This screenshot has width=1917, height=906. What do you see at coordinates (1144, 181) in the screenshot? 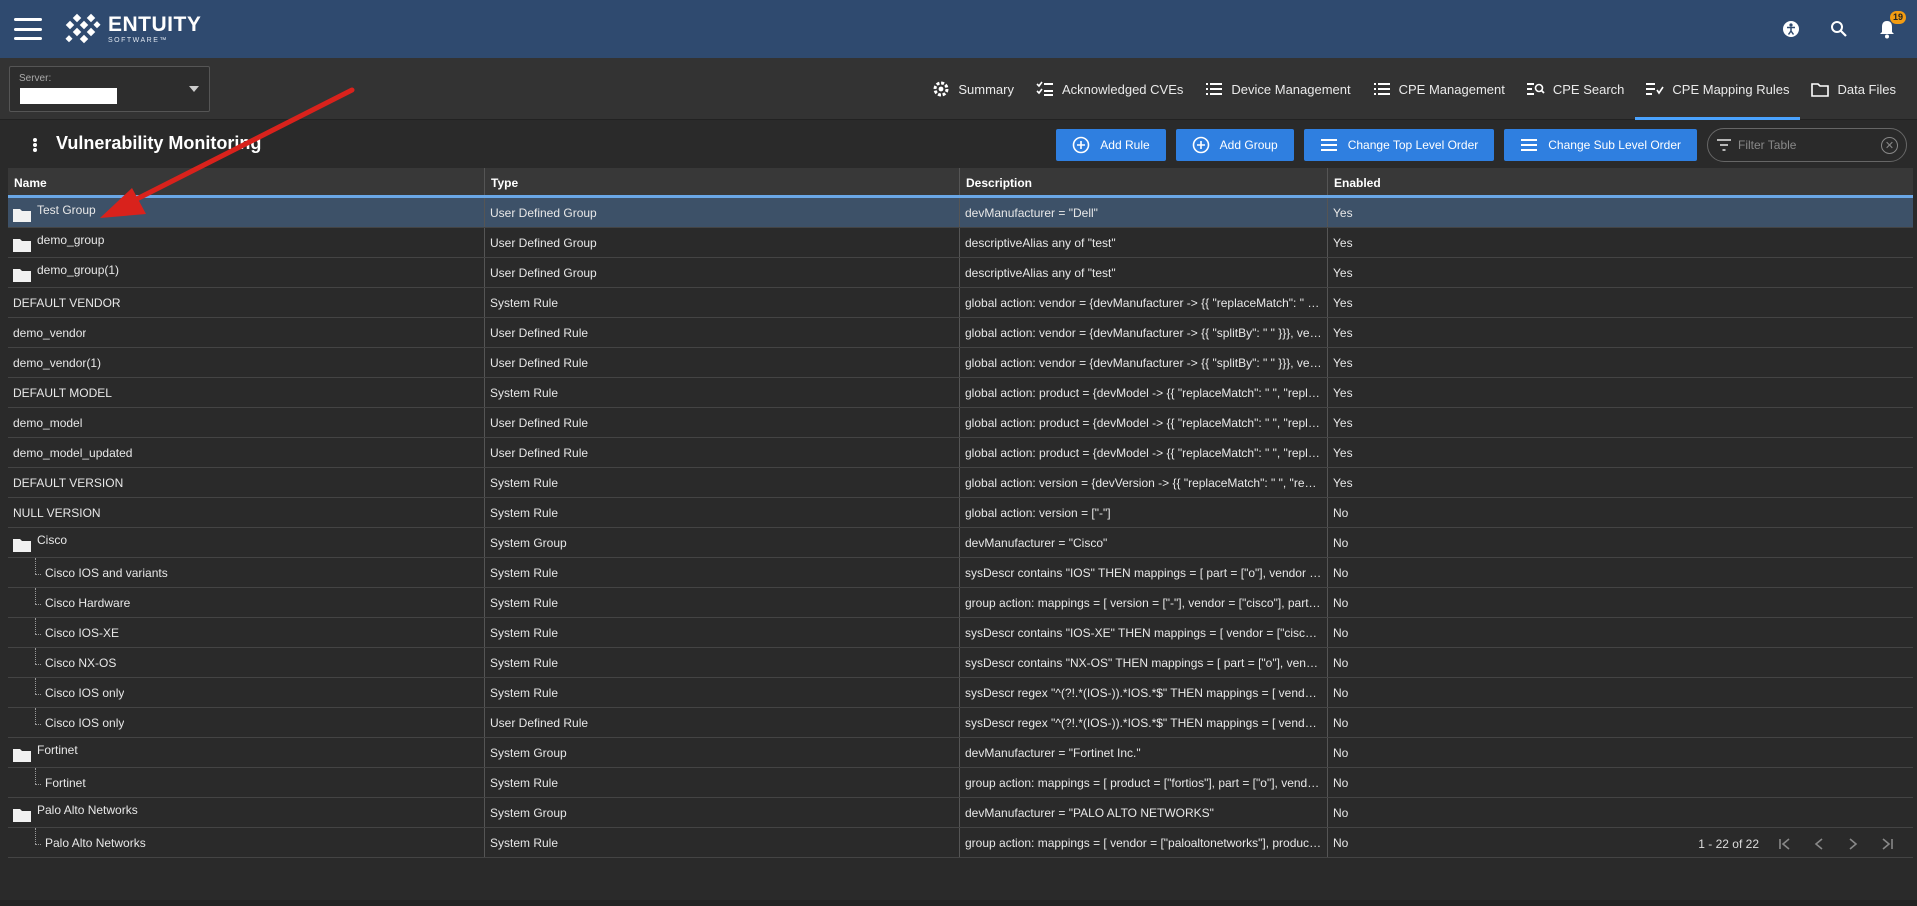
I see `column-header-description: Description` at bounding box center [1144, 181].